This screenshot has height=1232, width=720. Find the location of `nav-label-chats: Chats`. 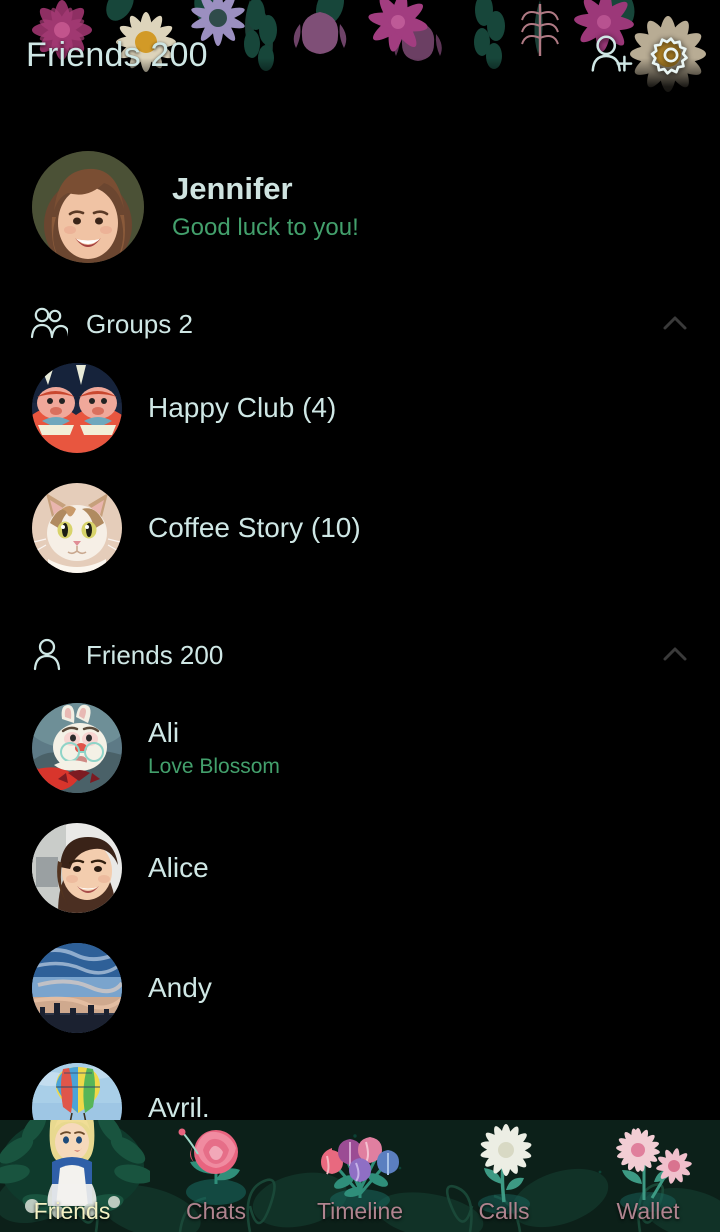

nav-label-chats: Chats is located at coordinates (216, 1211).